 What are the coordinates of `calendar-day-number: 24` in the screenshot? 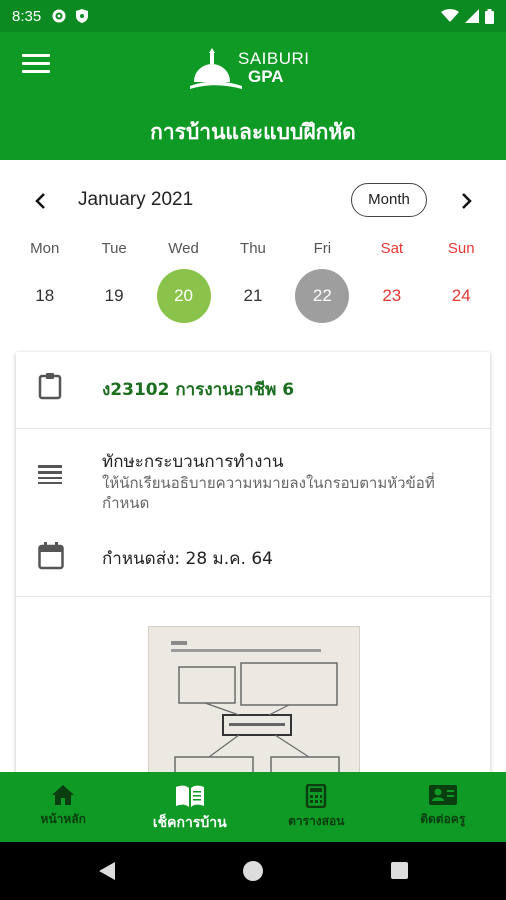 It's located at (461, 296).